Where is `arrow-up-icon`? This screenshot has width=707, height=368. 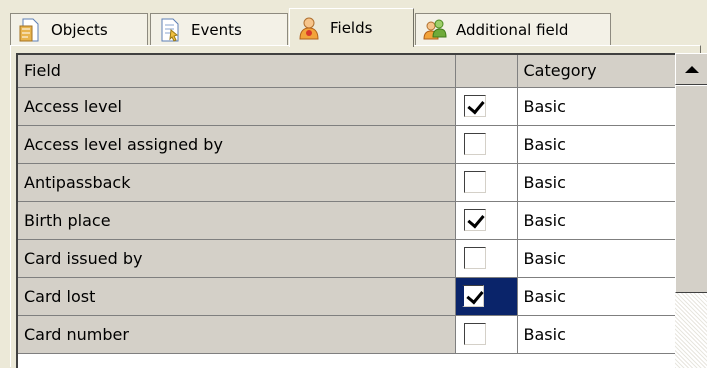
arrow-up-icon is located at coordinates (691, 69).